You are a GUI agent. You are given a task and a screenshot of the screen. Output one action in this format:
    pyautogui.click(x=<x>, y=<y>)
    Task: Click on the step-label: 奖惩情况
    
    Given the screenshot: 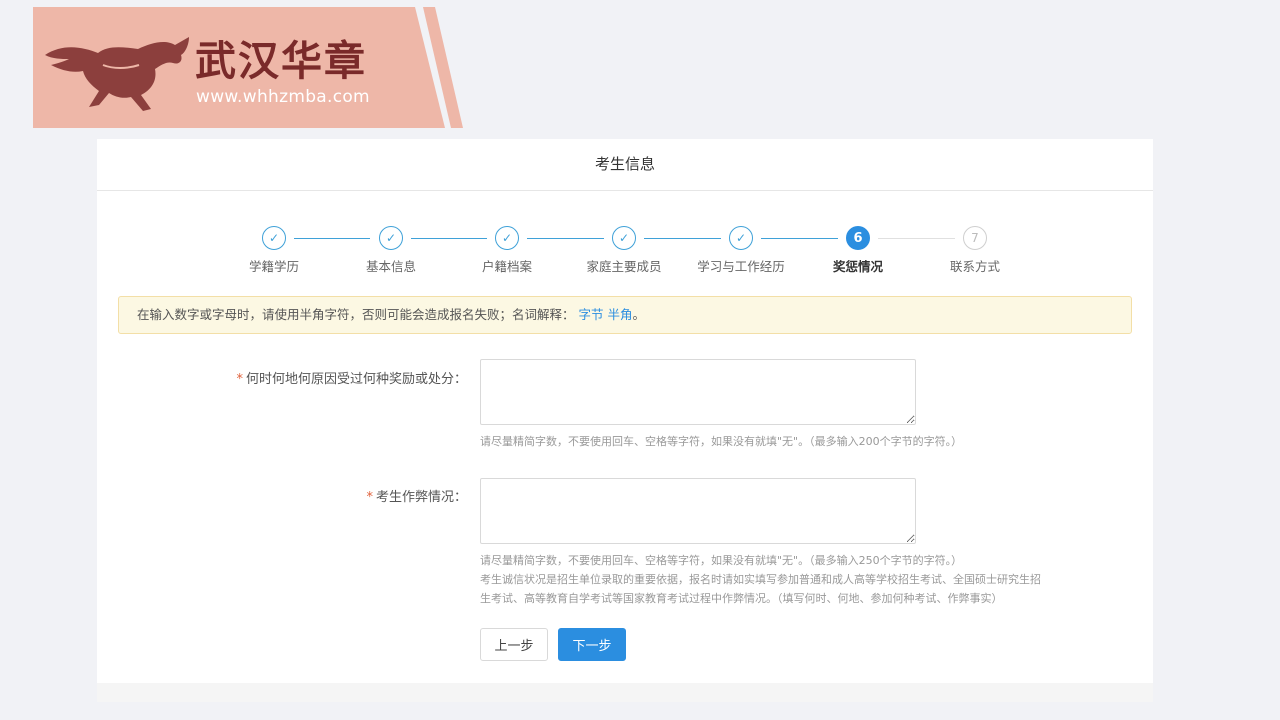 What is the action you would take?
    pyautogui.click(x=858, y=266)
    